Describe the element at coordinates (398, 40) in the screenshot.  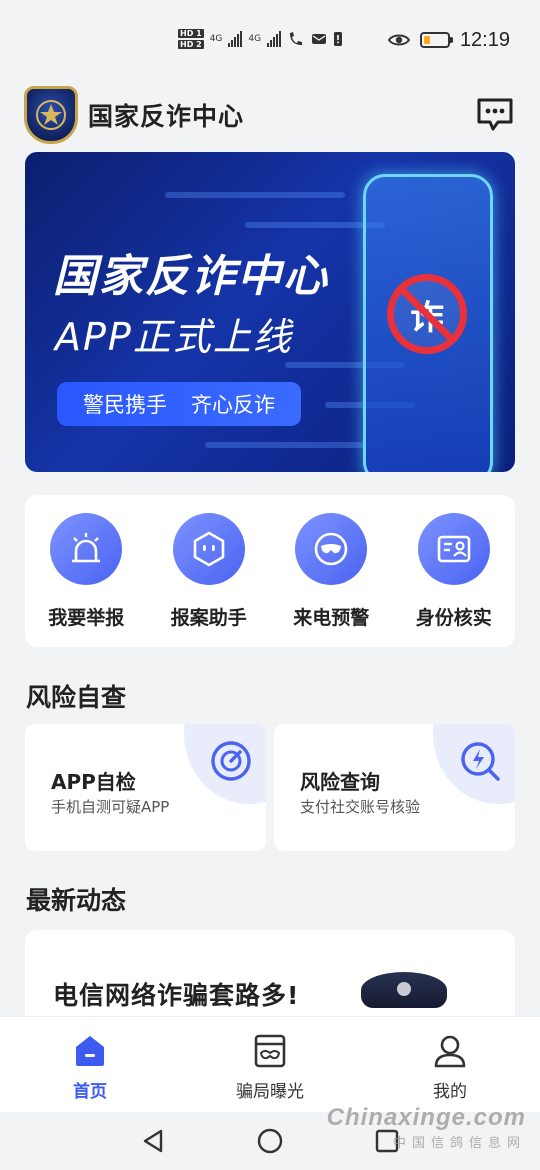
I see `eye-icon` at that location.